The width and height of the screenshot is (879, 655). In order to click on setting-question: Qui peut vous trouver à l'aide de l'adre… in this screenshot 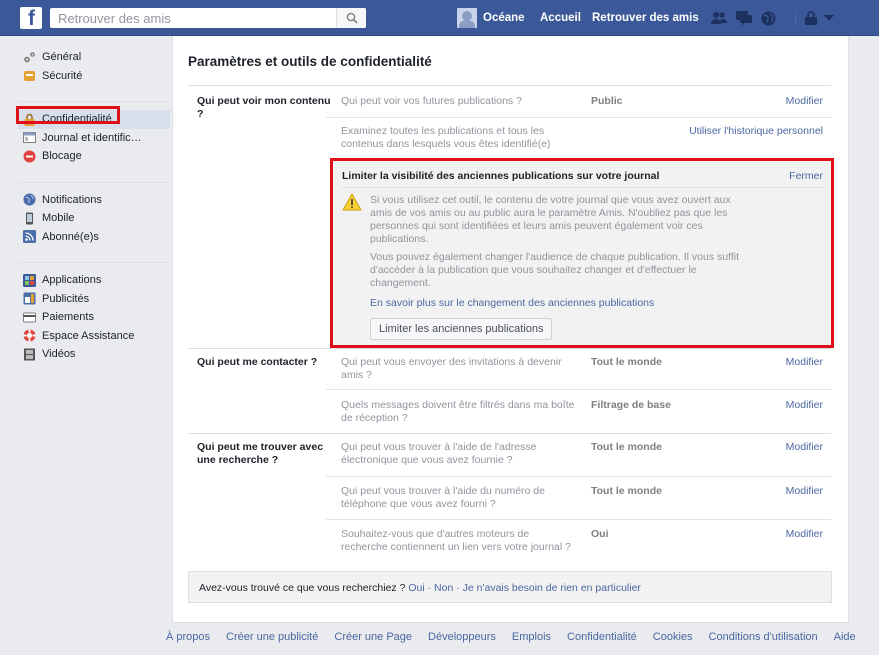, I will do `click(439, 453)`.